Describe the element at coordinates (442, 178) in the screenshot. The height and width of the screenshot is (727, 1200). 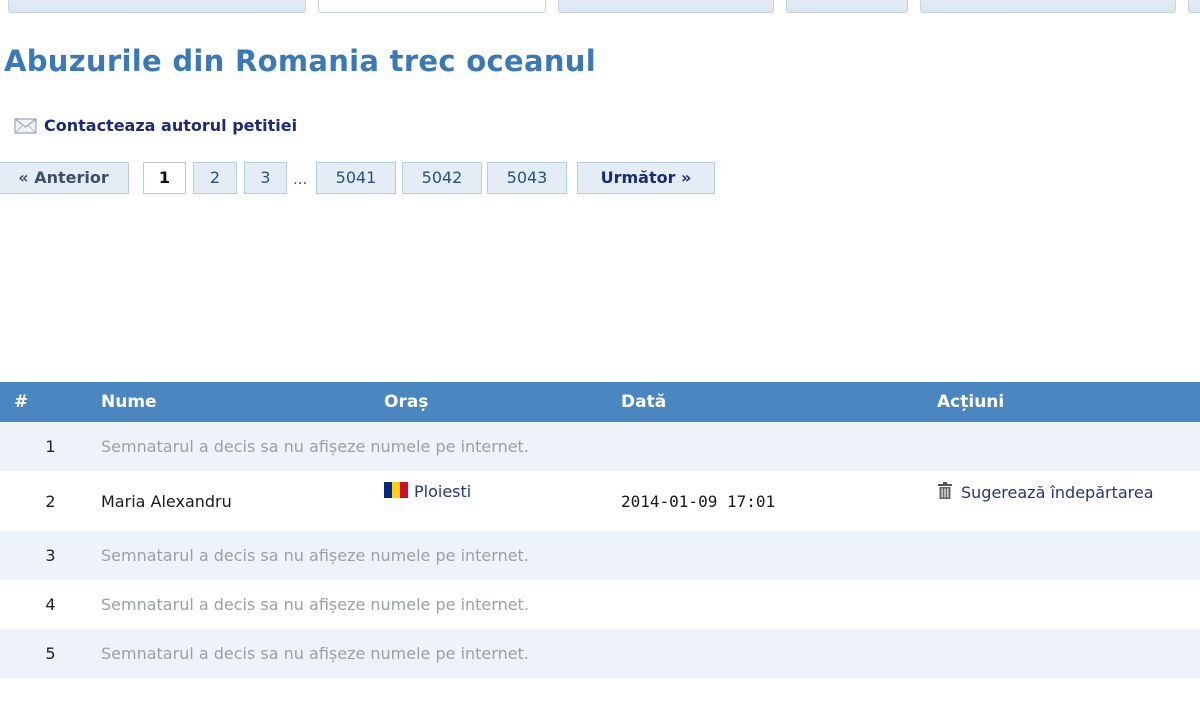
I see `page-5042-button: 5042` at that location.